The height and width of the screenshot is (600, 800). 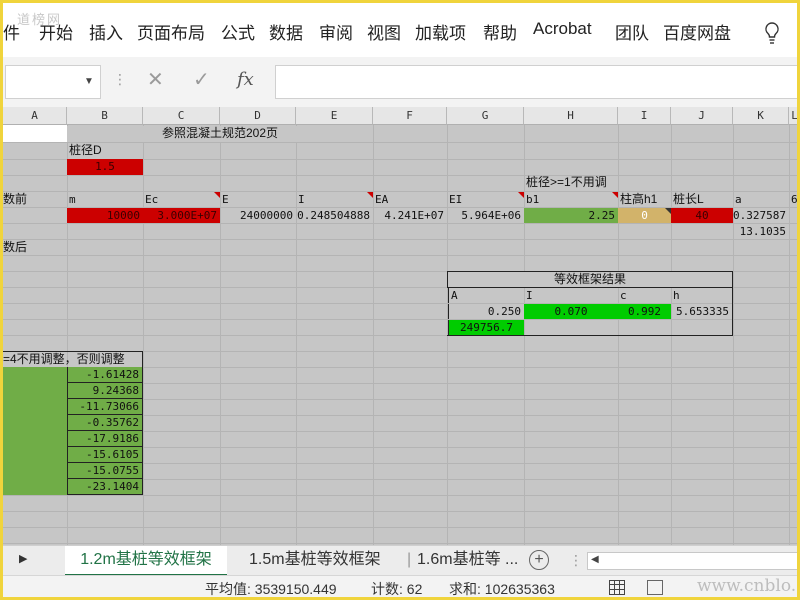 I want to click on page-layout-icon, so click(x=655, y=587).